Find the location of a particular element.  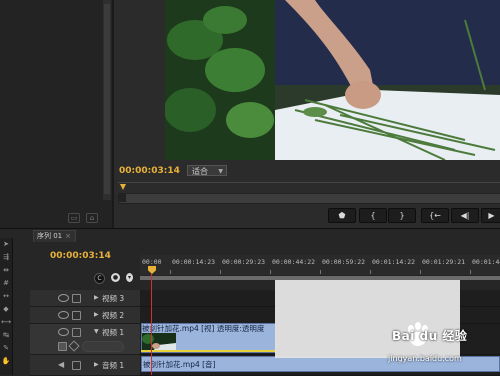

ruler-label: 00:00 is located at coordinates (152, 262).